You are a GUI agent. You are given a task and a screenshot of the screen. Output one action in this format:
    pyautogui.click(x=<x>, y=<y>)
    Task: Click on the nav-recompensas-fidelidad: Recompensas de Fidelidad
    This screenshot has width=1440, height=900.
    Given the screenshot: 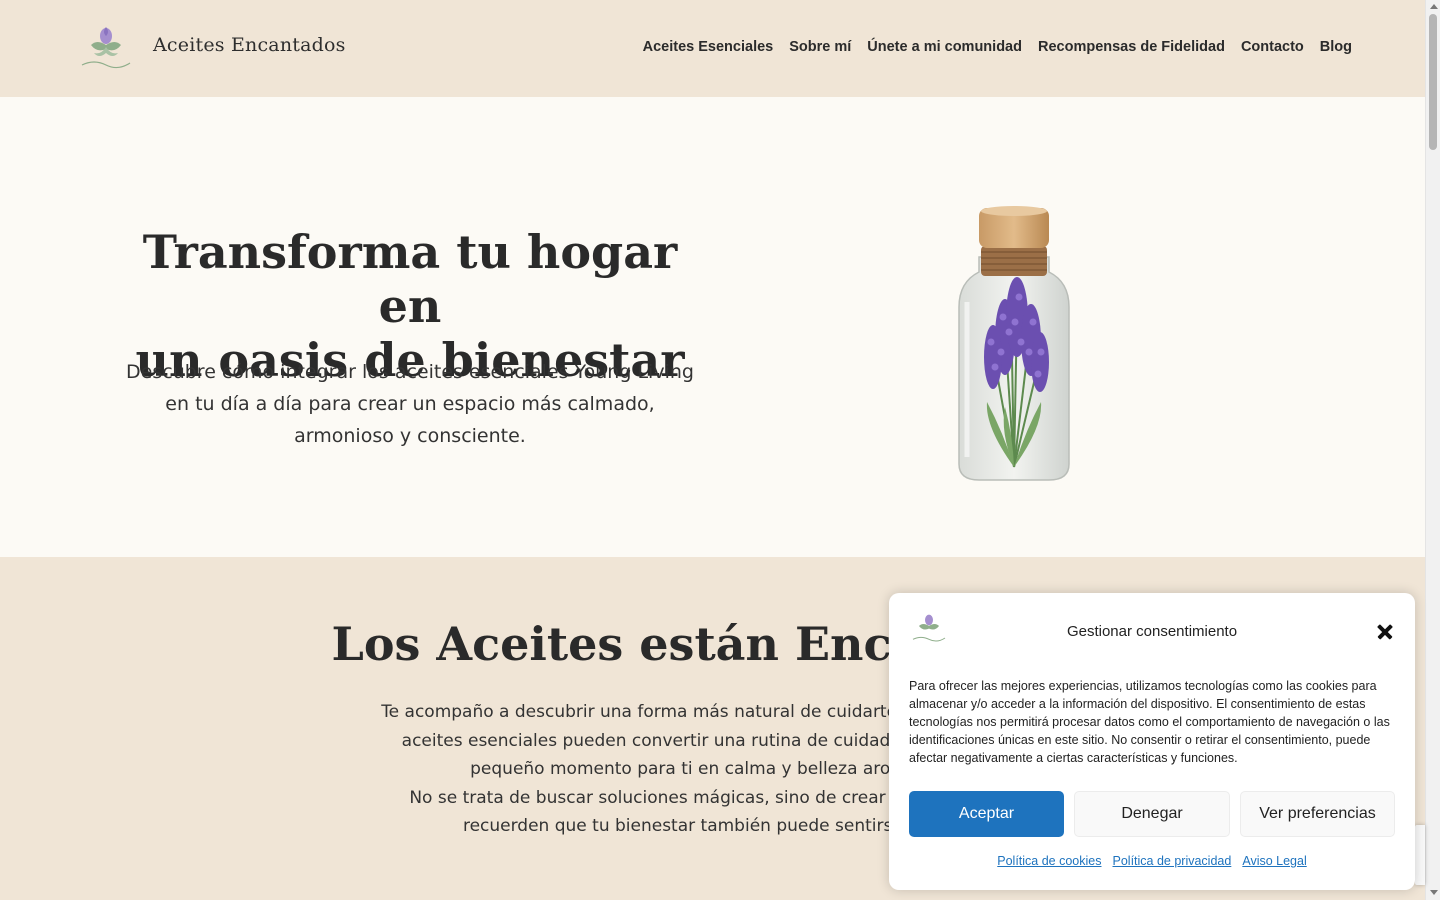 What is the action you would take?
    pyautogui.click(x=1131, y=47)
    